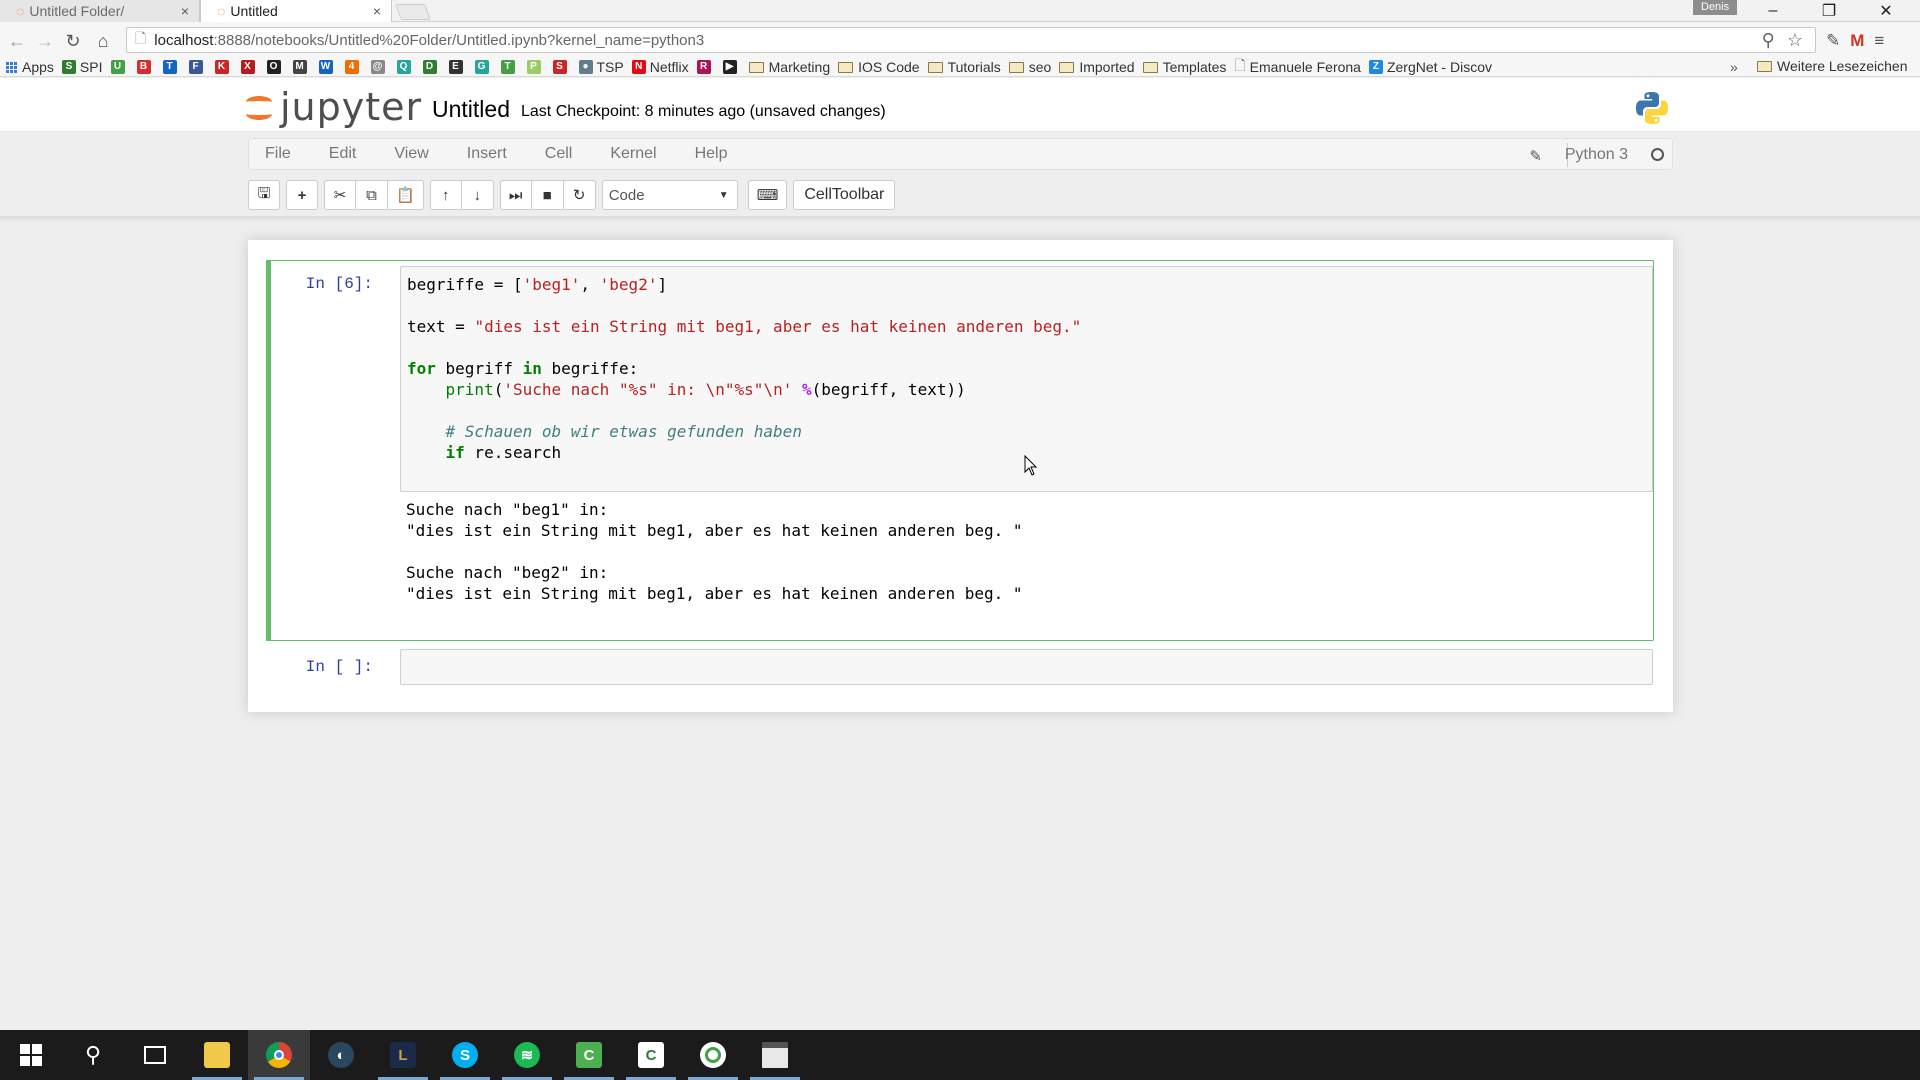  What do you see at coordinates (711, 154) in the screenshot?
I see `menu-help: Help` at bounding box center [711, 154].